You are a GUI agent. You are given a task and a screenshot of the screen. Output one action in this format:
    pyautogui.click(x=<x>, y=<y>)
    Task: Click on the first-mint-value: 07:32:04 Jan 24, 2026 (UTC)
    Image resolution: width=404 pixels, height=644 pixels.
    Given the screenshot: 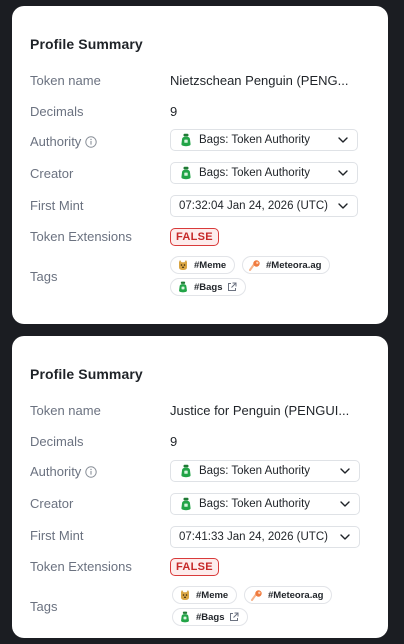 What is the action you would take?
    pyautogui.click(x=253, y=206)
    